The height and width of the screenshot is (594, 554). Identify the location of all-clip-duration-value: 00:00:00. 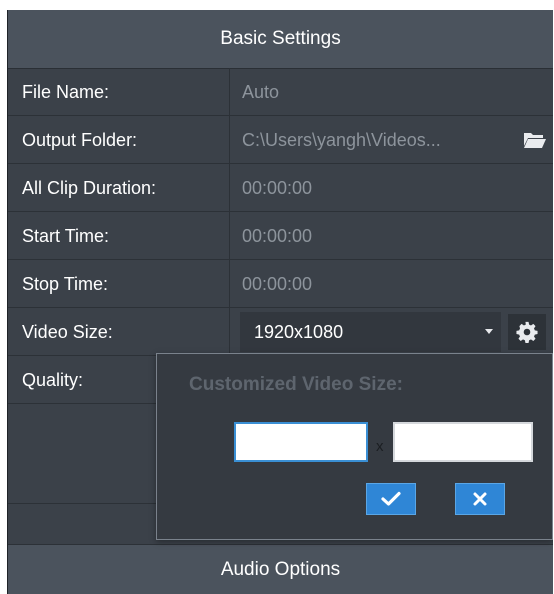
(277, 188).